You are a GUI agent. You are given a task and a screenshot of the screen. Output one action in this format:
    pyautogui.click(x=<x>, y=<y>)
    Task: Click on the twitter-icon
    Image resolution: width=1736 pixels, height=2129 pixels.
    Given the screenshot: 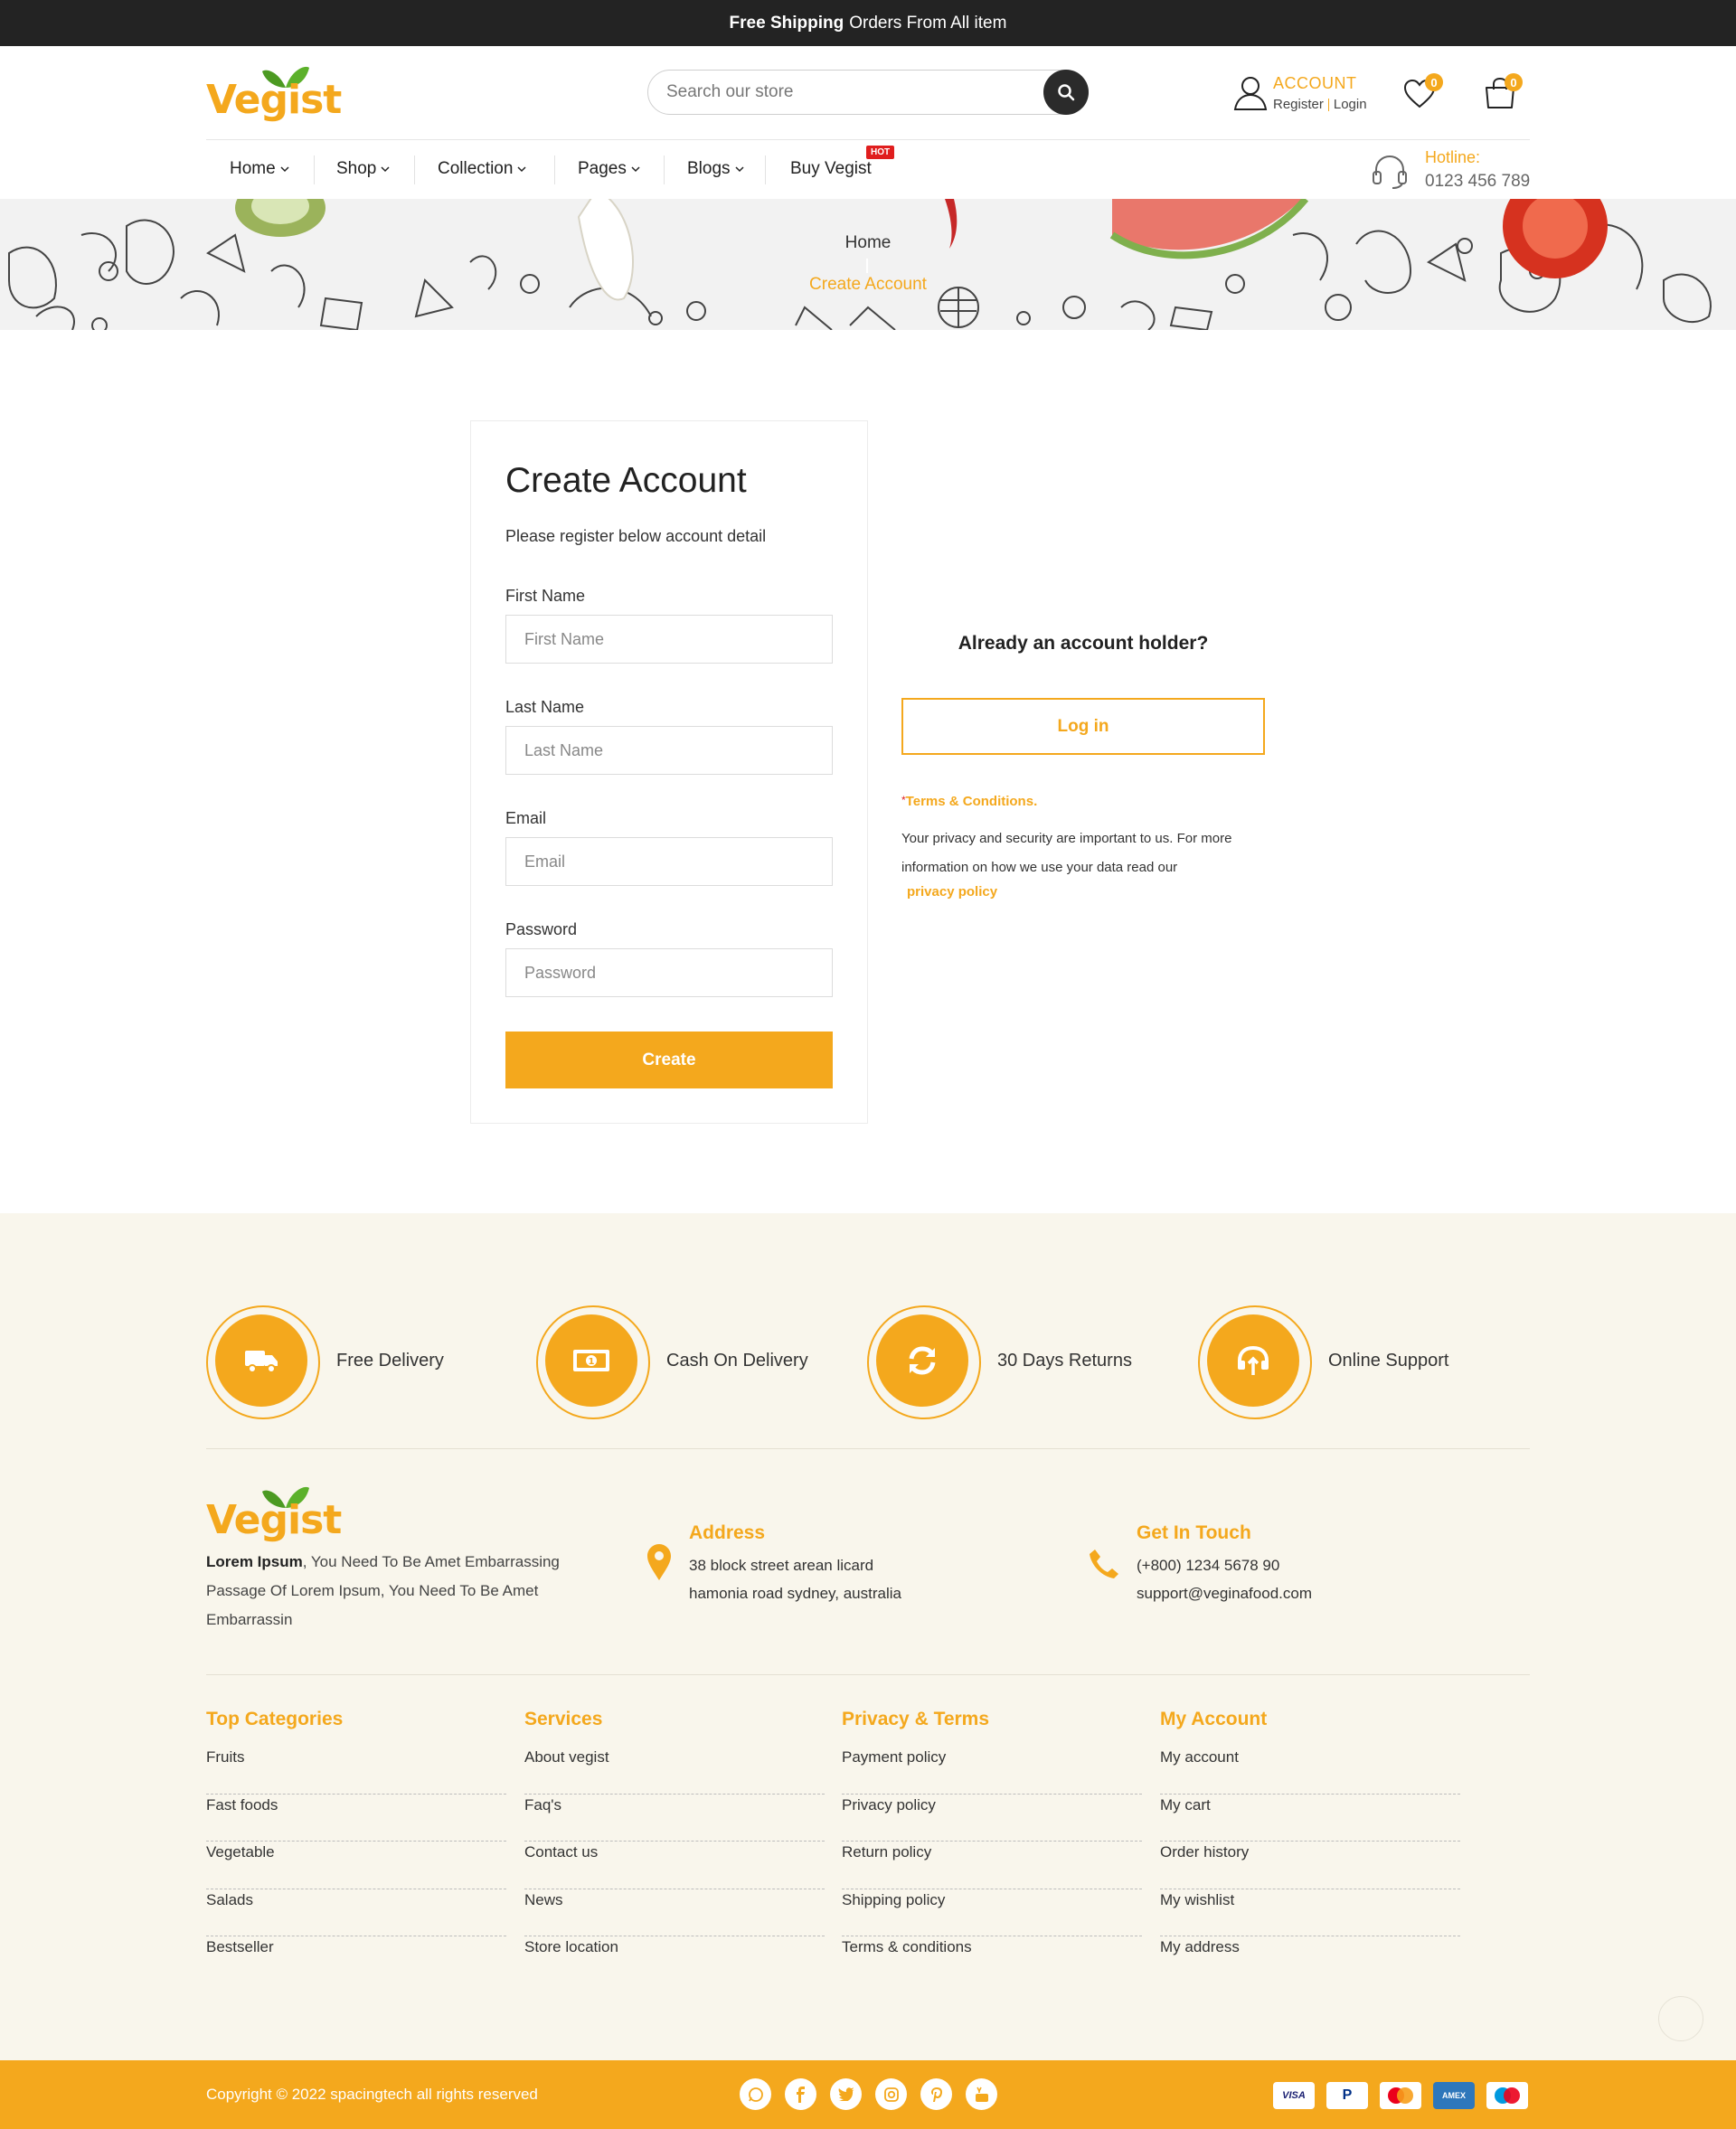 What is the action you would take?
    pyautogui.click(x=846, y=2094)
    